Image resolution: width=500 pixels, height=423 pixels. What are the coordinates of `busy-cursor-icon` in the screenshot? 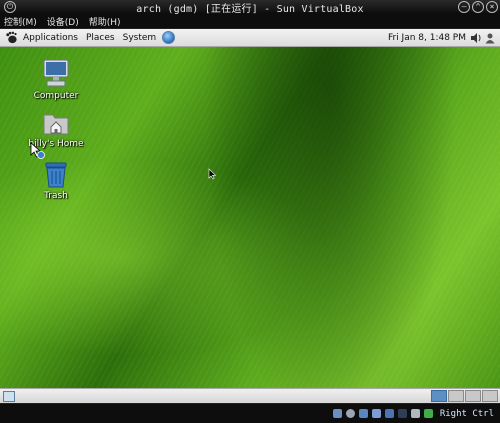 It's located at (37, 150).